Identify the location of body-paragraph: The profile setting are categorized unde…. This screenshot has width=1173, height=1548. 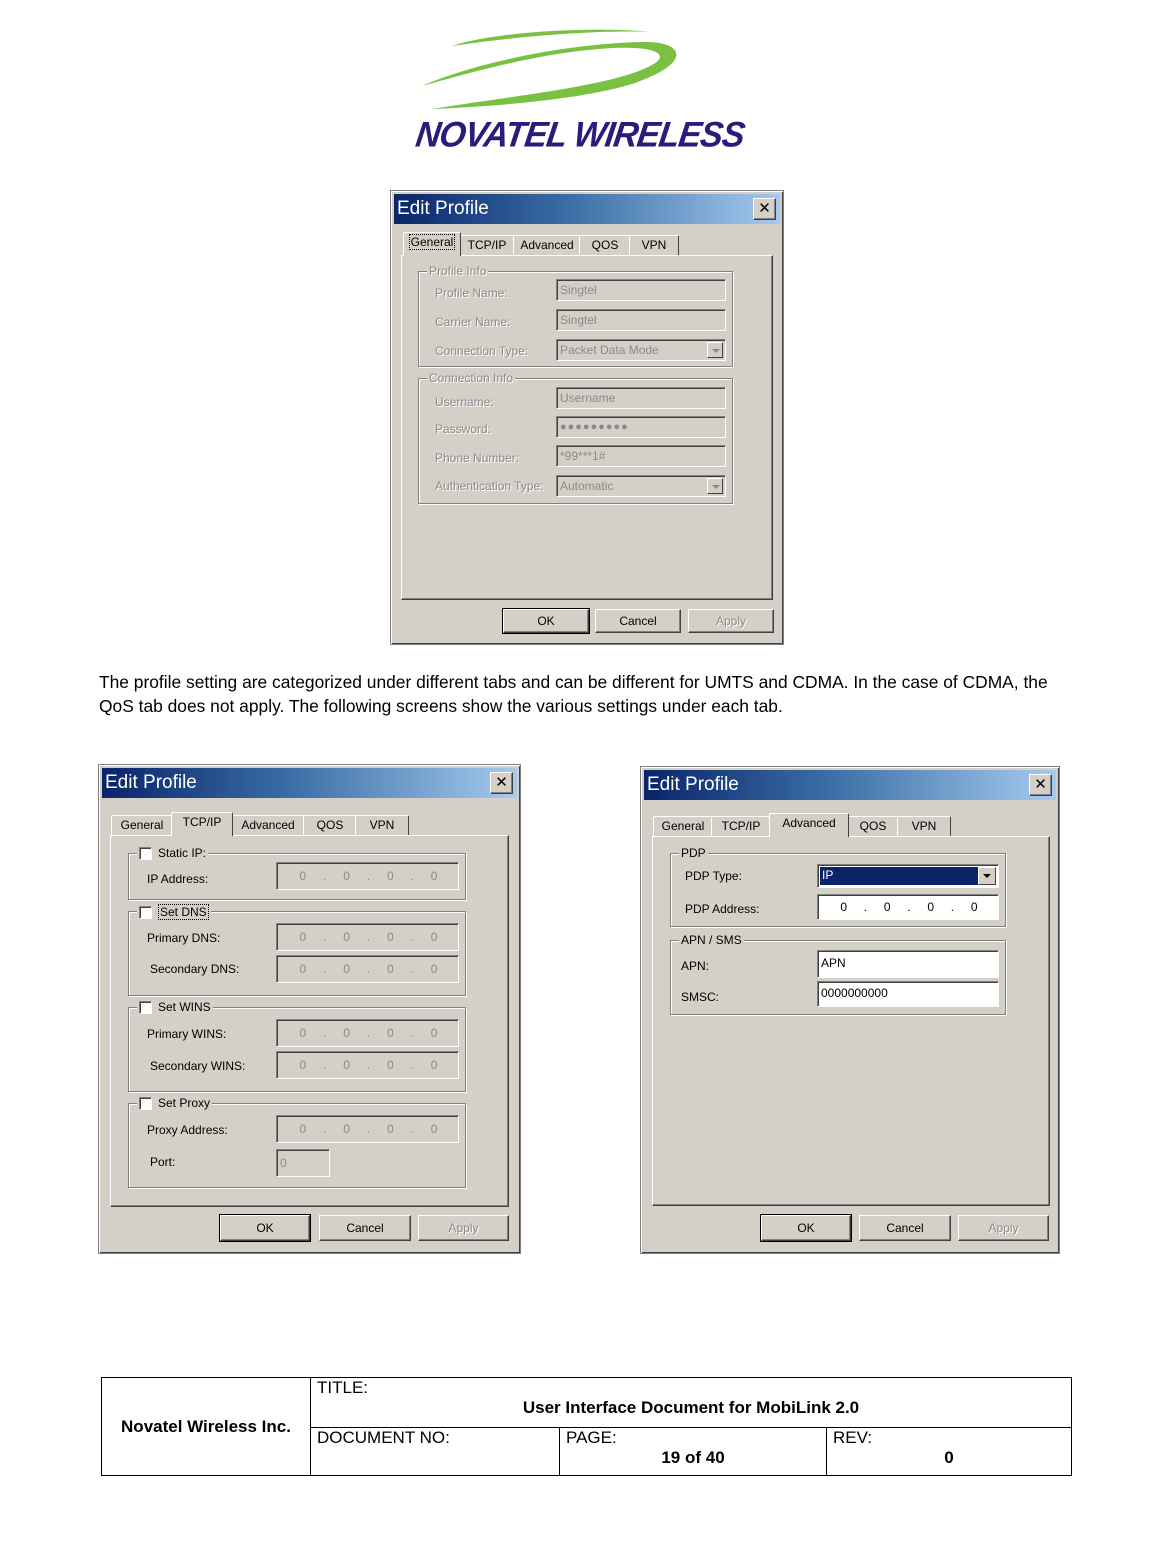
(573, 694).